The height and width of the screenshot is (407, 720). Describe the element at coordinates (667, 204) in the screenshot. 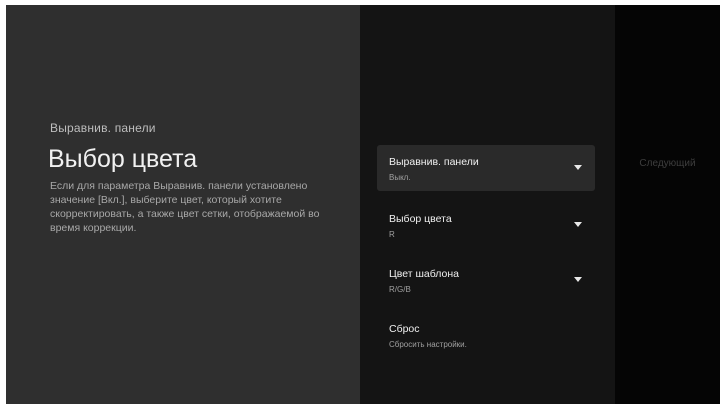

I see `next-panel: Следующий` at that location.